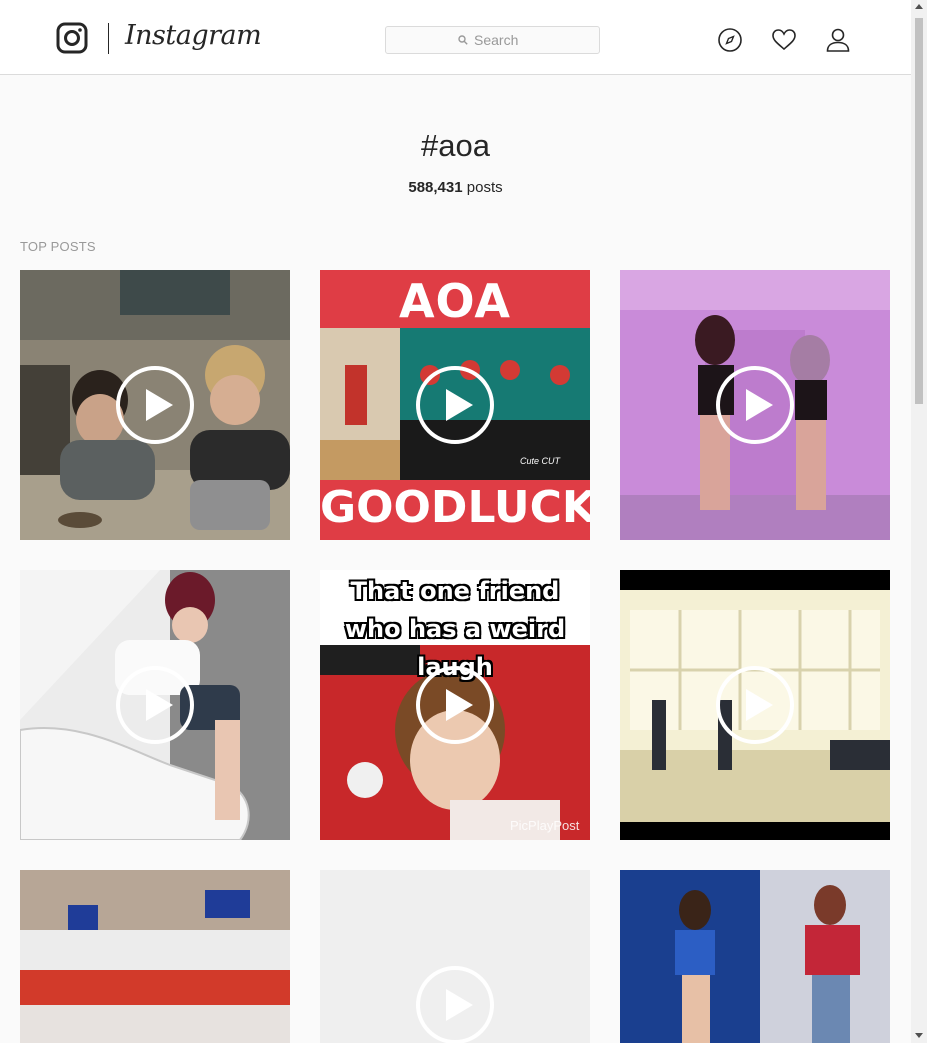 This screenshot has width=927, height=1043. Describe the element at coordinates (919, 521) in the screenshot. I see `page-scrollbar` at that location.